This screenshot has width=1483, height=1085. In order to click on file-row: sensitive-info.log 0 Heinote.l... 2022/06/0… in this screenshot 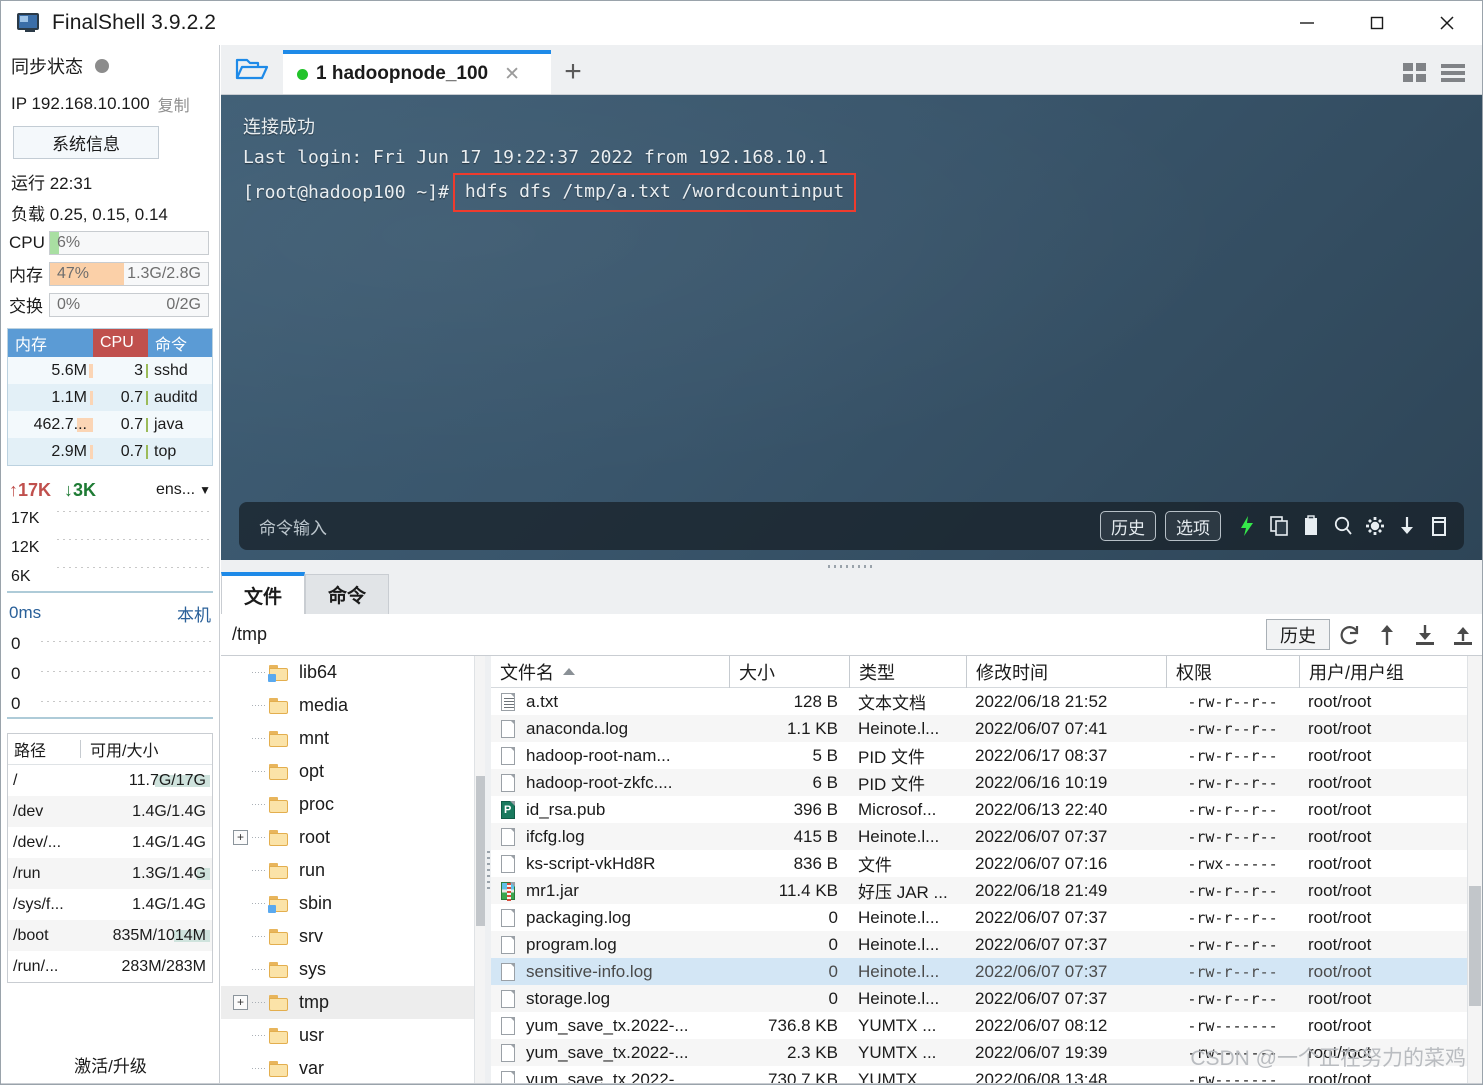, I will do `click(986, 971)`.